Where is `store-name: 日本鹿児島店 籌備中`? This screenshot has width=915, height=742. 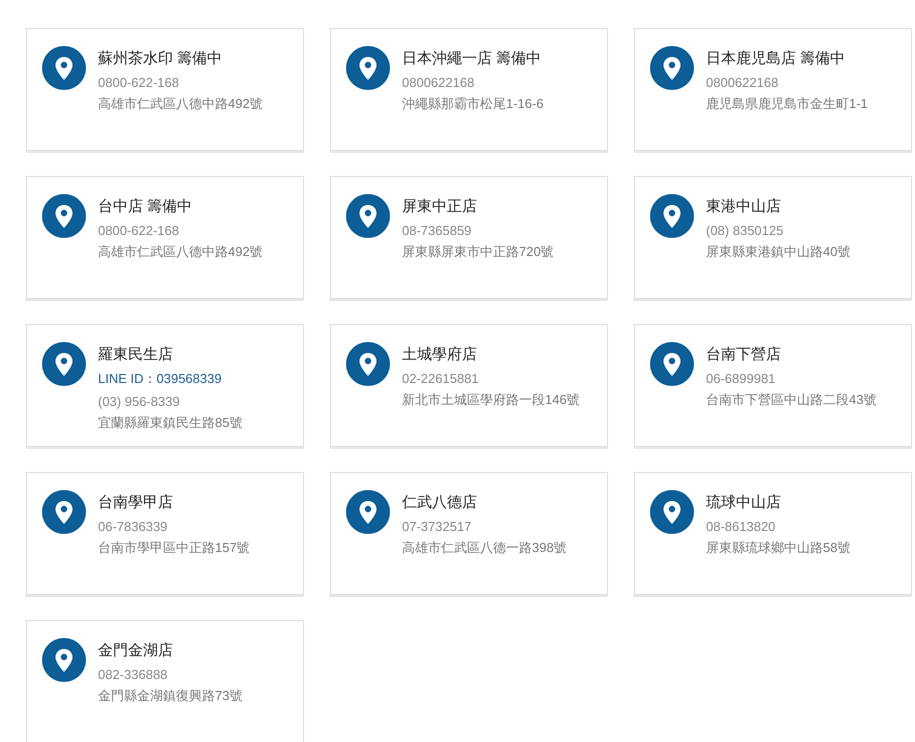
store-name: 日本鹿児島店 籌備中 is located at coordinates (776, 59).